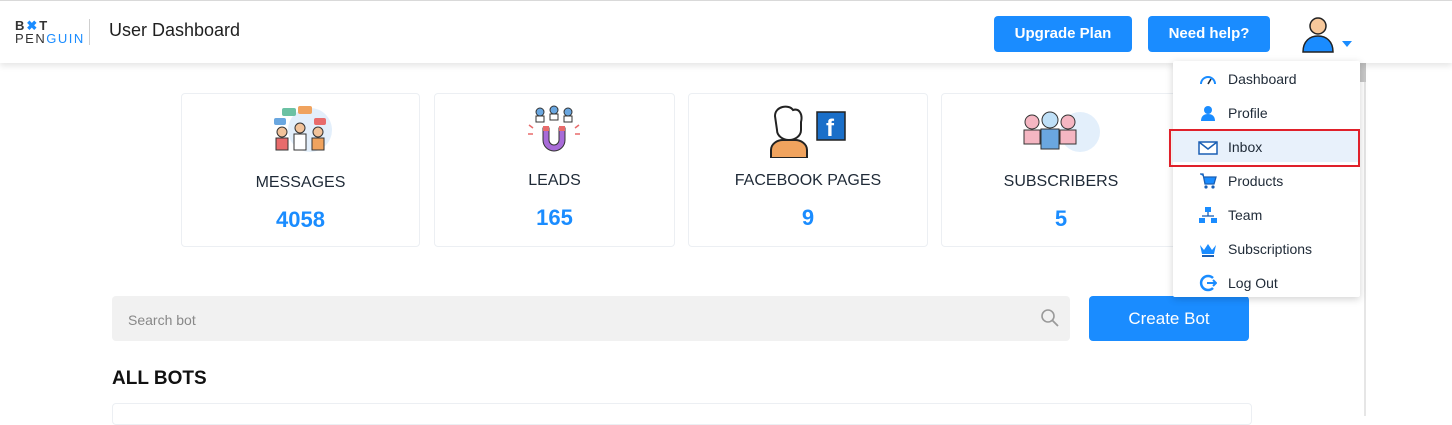  Describe the element at coordinates (1208, 80) in the screenshot. I see `gauge-icon` at that location.